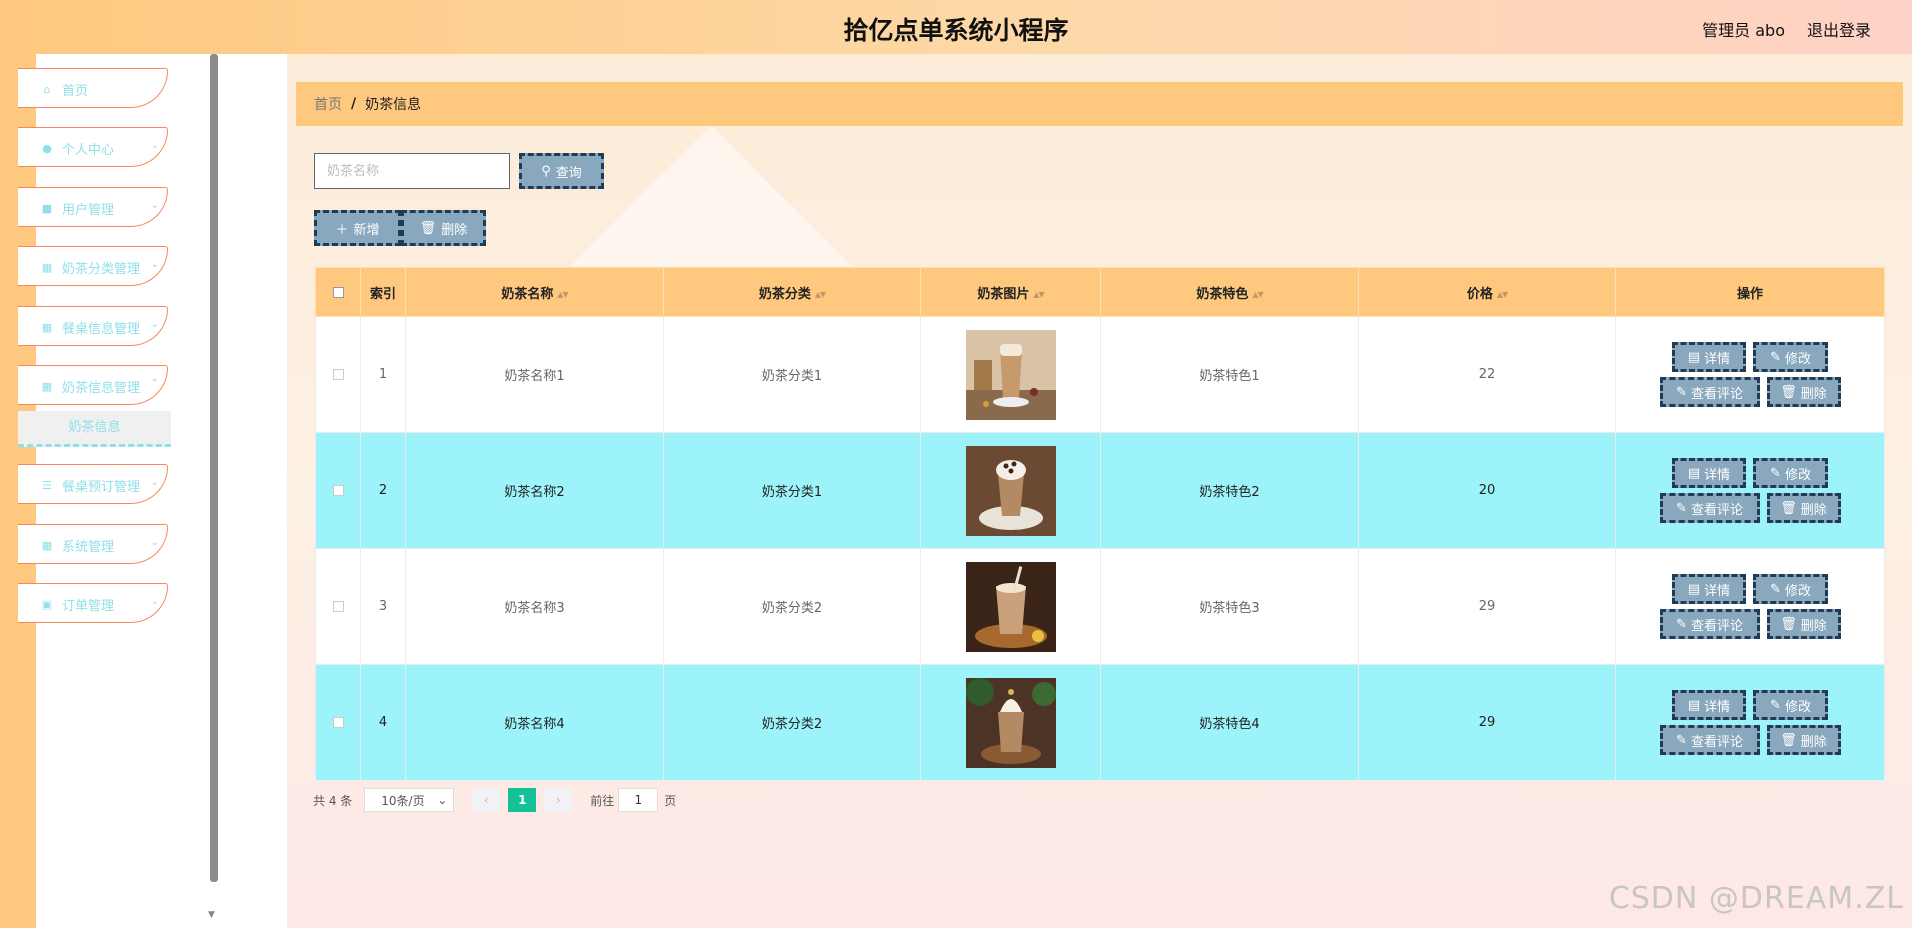 The image size is (1912, 928). I want to click on column-header-name: 奶茶名称 ▲▼, so click(534, 292).